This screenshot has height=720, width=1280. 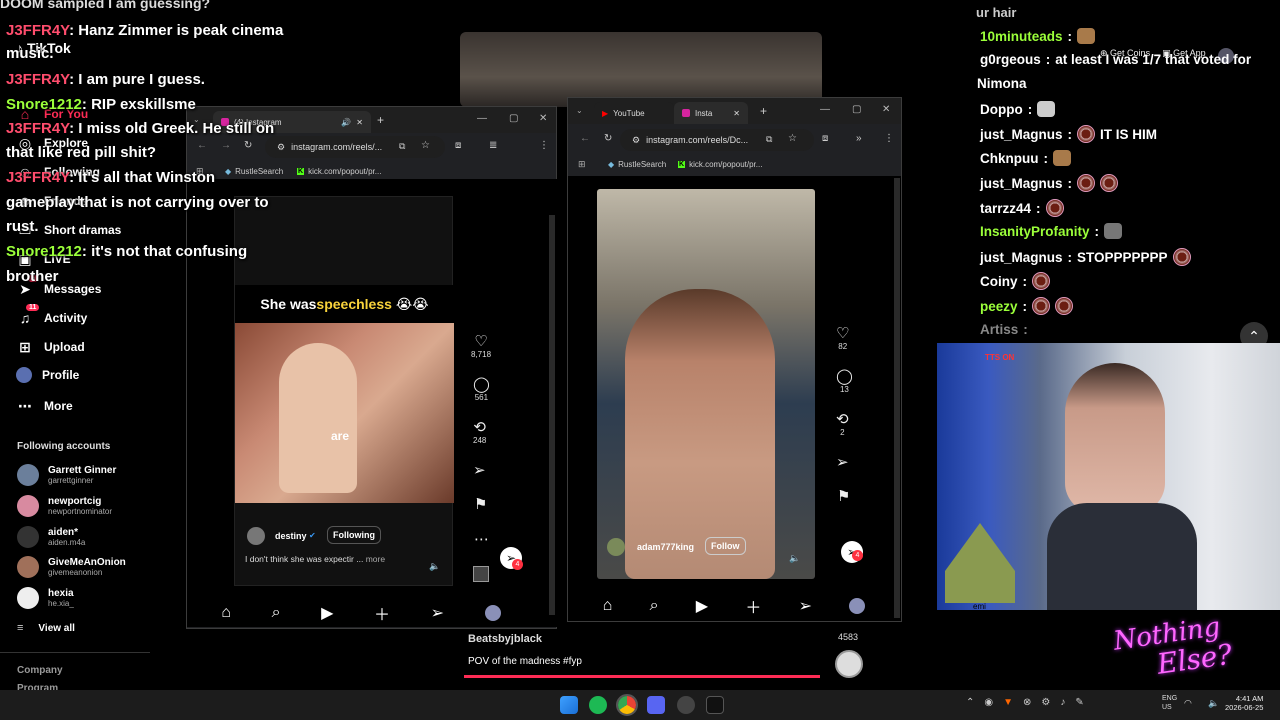 What do you see at coordinates (656, 705) in the screenshot?
I see `discord-icon` at bounding box center [656, 705].